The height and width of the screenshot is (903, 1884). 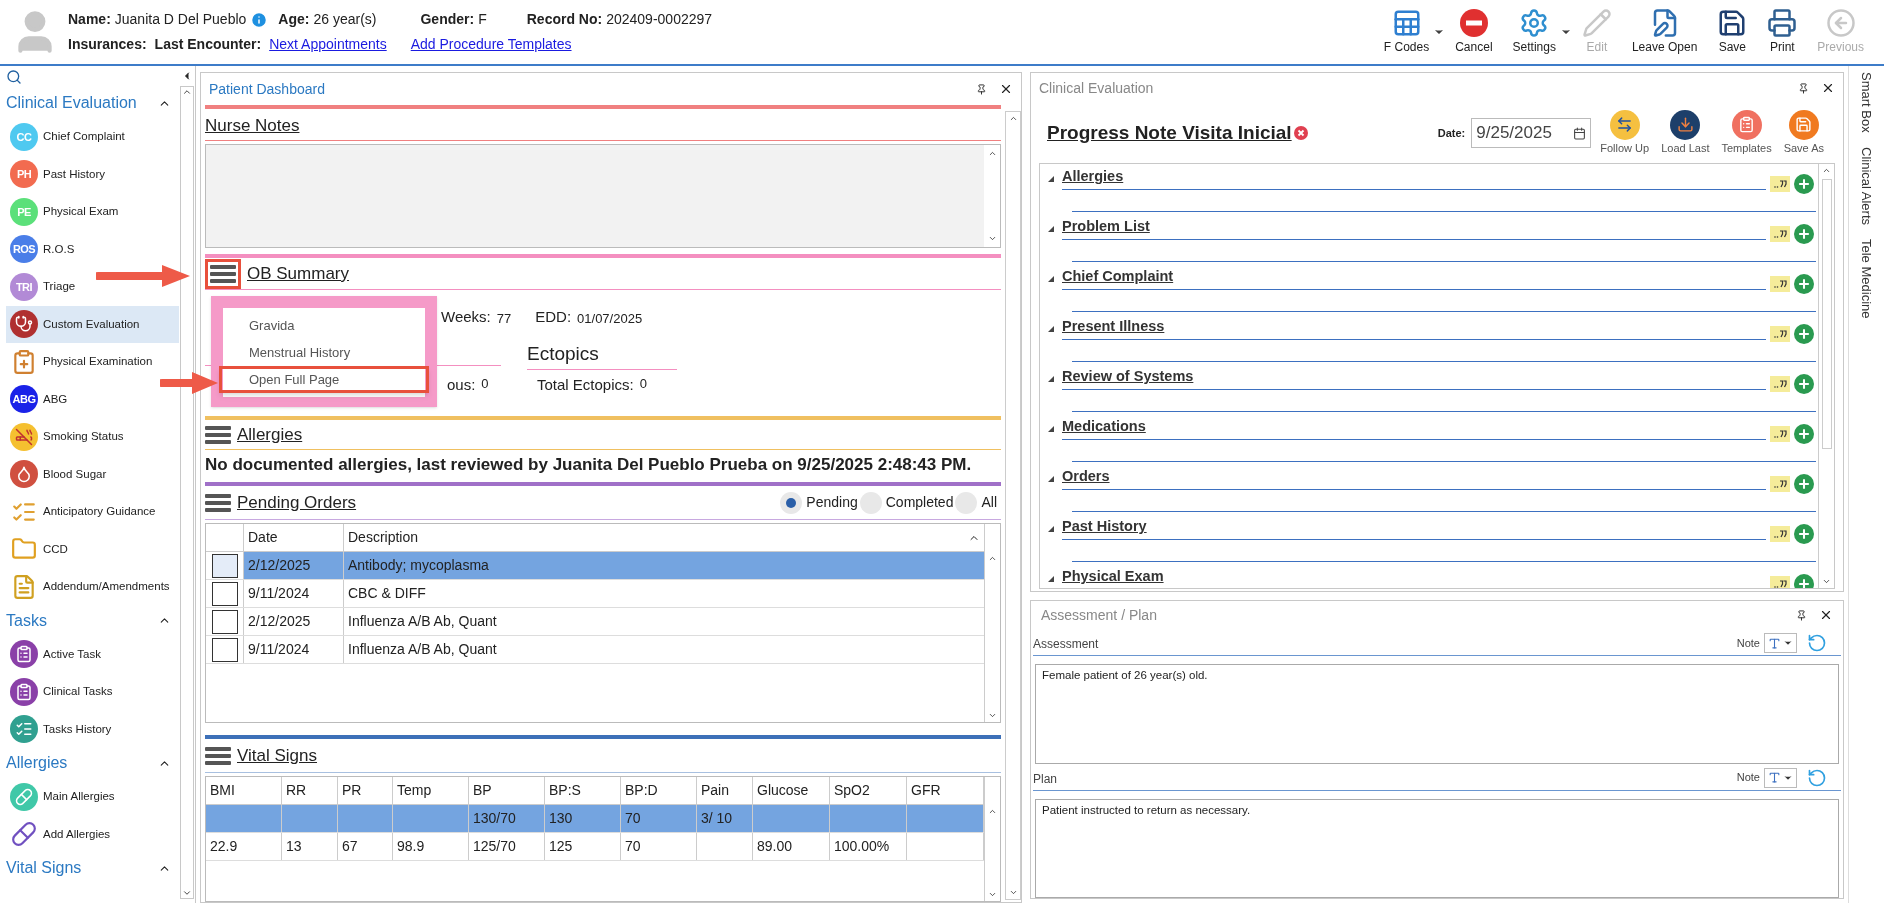 I want to click on notes-field, so click(x=603, y=196).